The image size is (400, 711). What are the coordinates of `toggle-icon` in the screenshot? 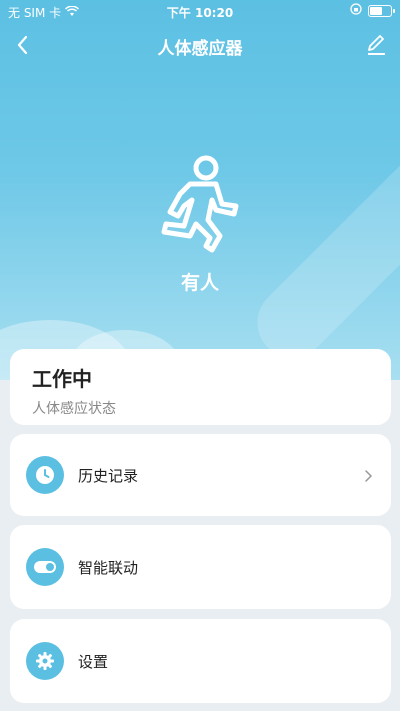 It's located at (45, 567).